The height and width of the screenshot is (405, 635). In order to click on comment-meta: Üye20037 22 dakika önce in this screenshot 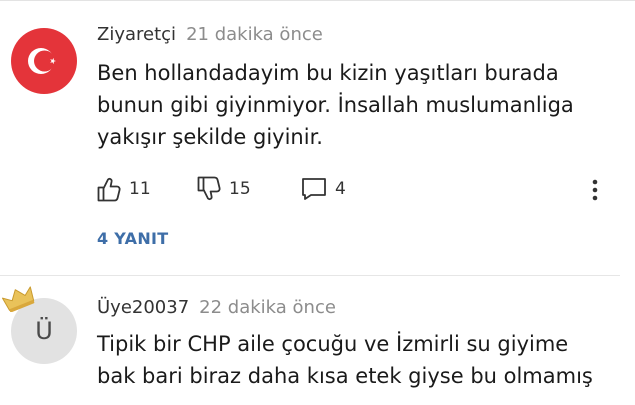, I will do `click(216, 307)`.